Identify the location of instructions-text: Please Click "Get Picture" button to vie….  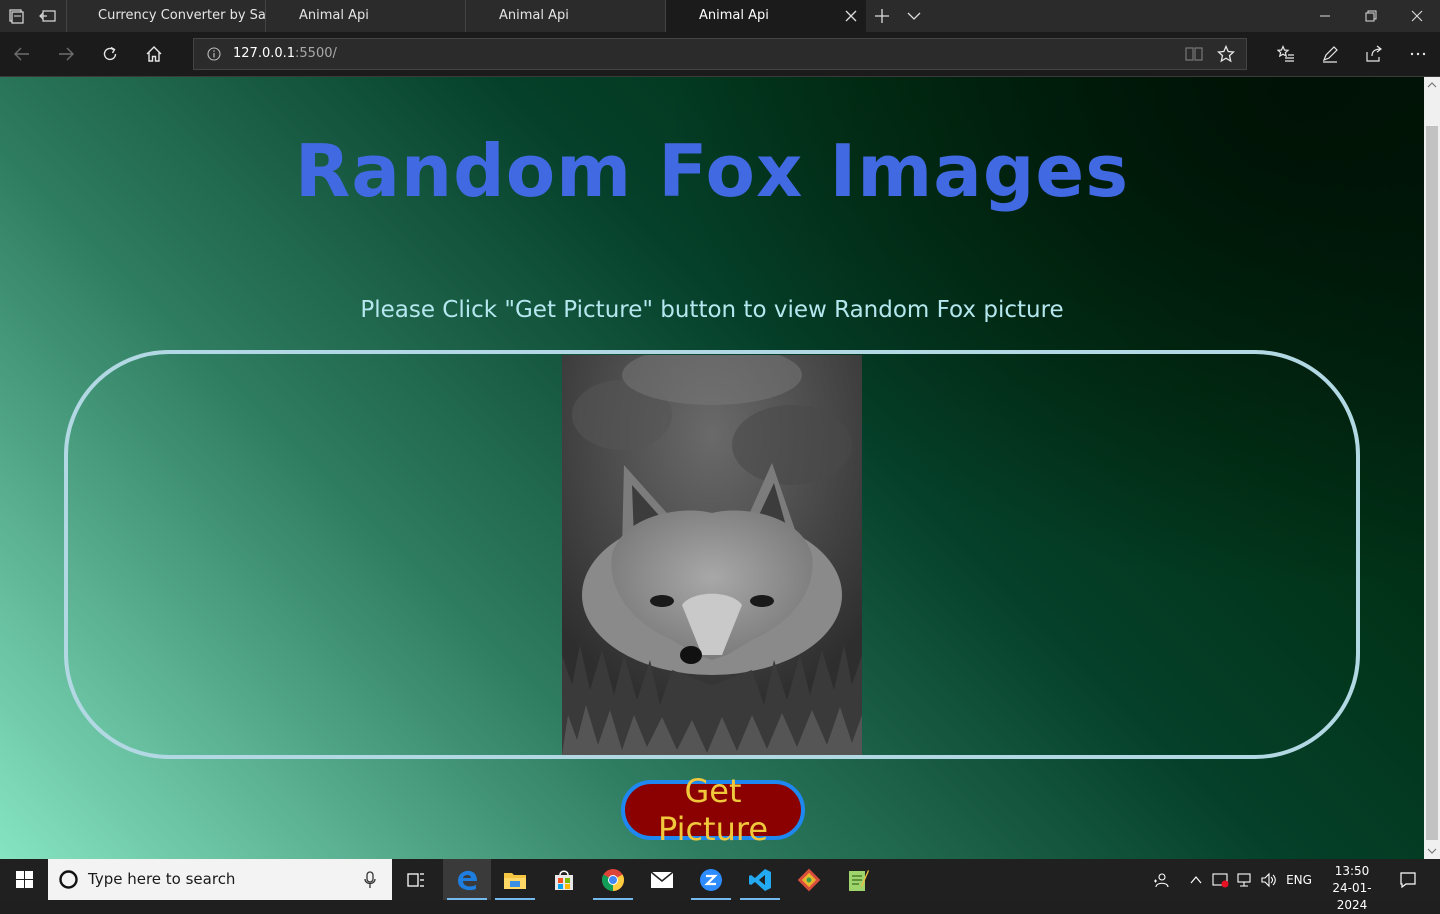
(712, 310).